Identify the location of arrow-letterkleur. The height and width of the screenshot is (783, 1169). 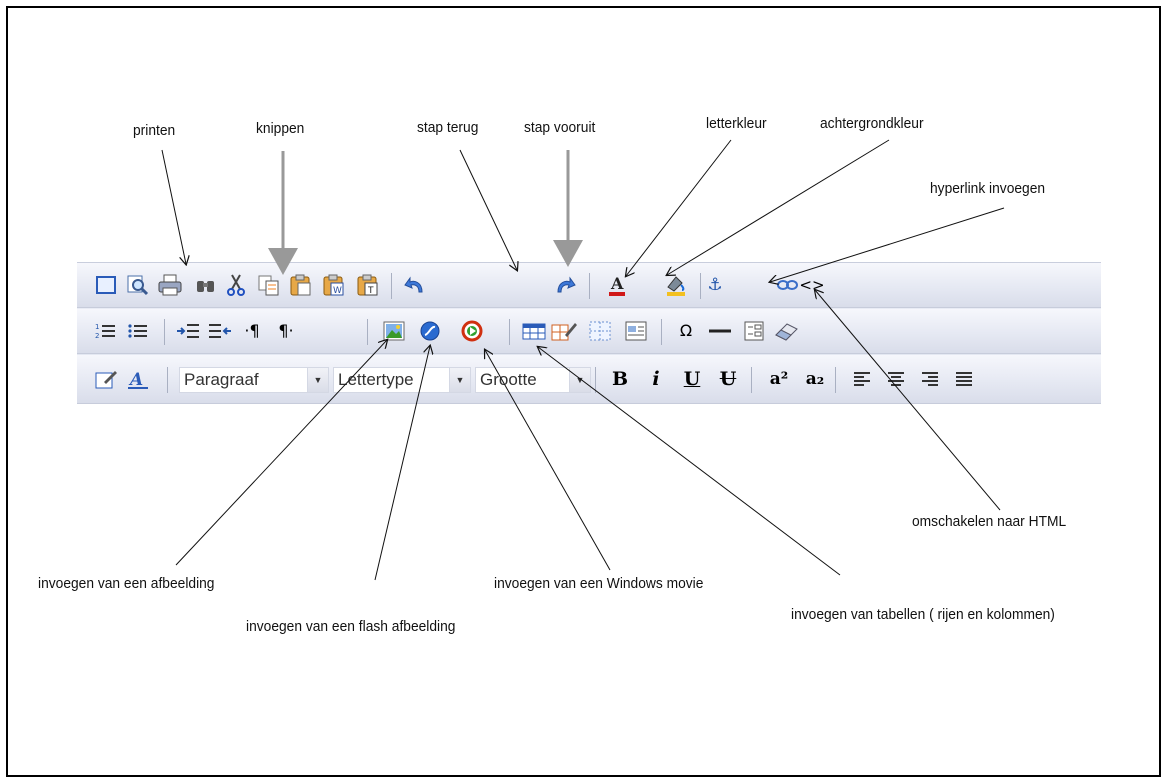
(679, 207).